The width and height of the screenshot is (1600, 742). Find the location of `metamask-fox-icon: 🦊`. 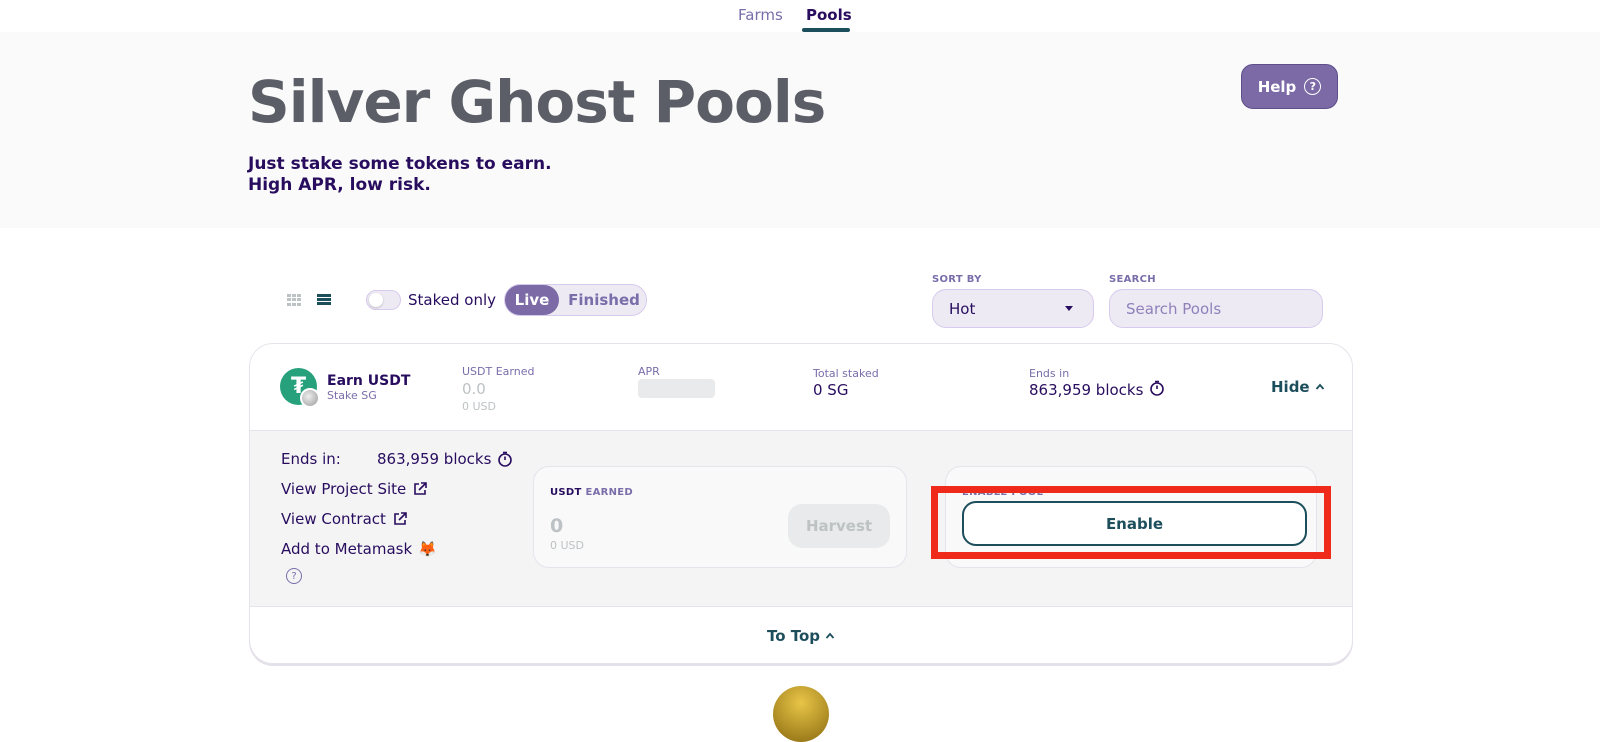

metamask-fox-icon: 🦊 is located at coordinates (427, 549).